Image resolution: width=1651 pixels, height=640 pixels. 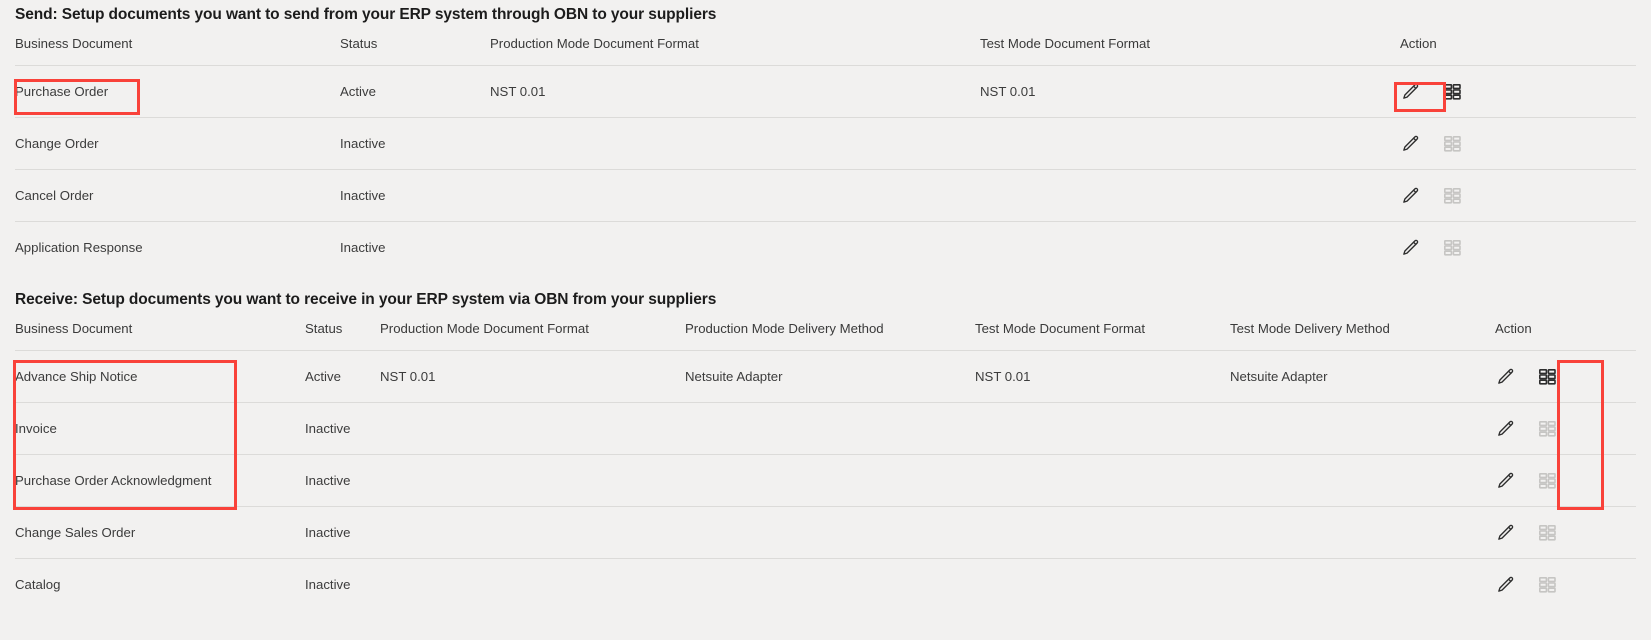 I want to click on receive-cell-production-mode-document-format: NST 0.01, so click(x=532, y=376).